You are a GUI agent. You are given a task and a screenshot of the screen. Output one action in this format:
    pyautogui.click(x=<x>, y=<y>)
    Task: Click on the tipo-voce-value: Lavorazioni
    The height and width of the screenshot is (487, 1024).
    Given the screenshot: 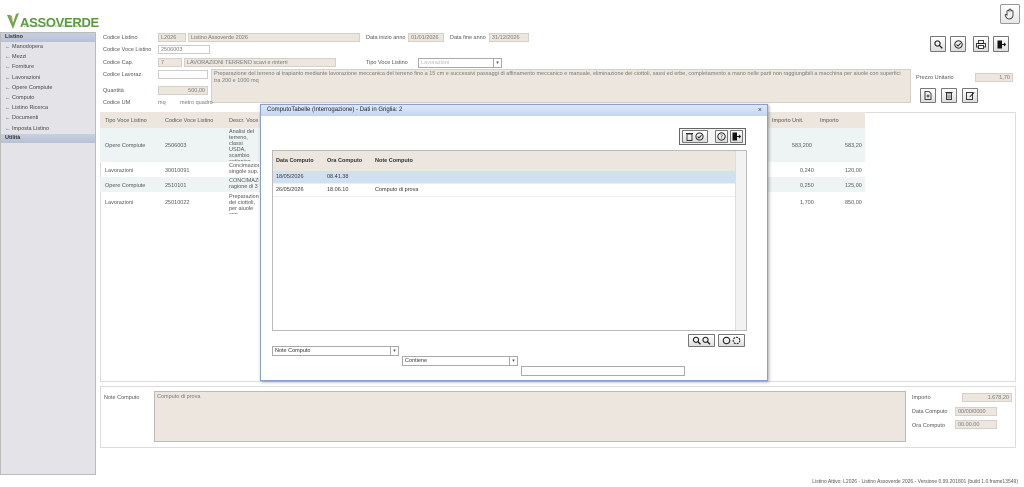 What is the action you would take?
    pyautogui.click(x=435, y=63)
    